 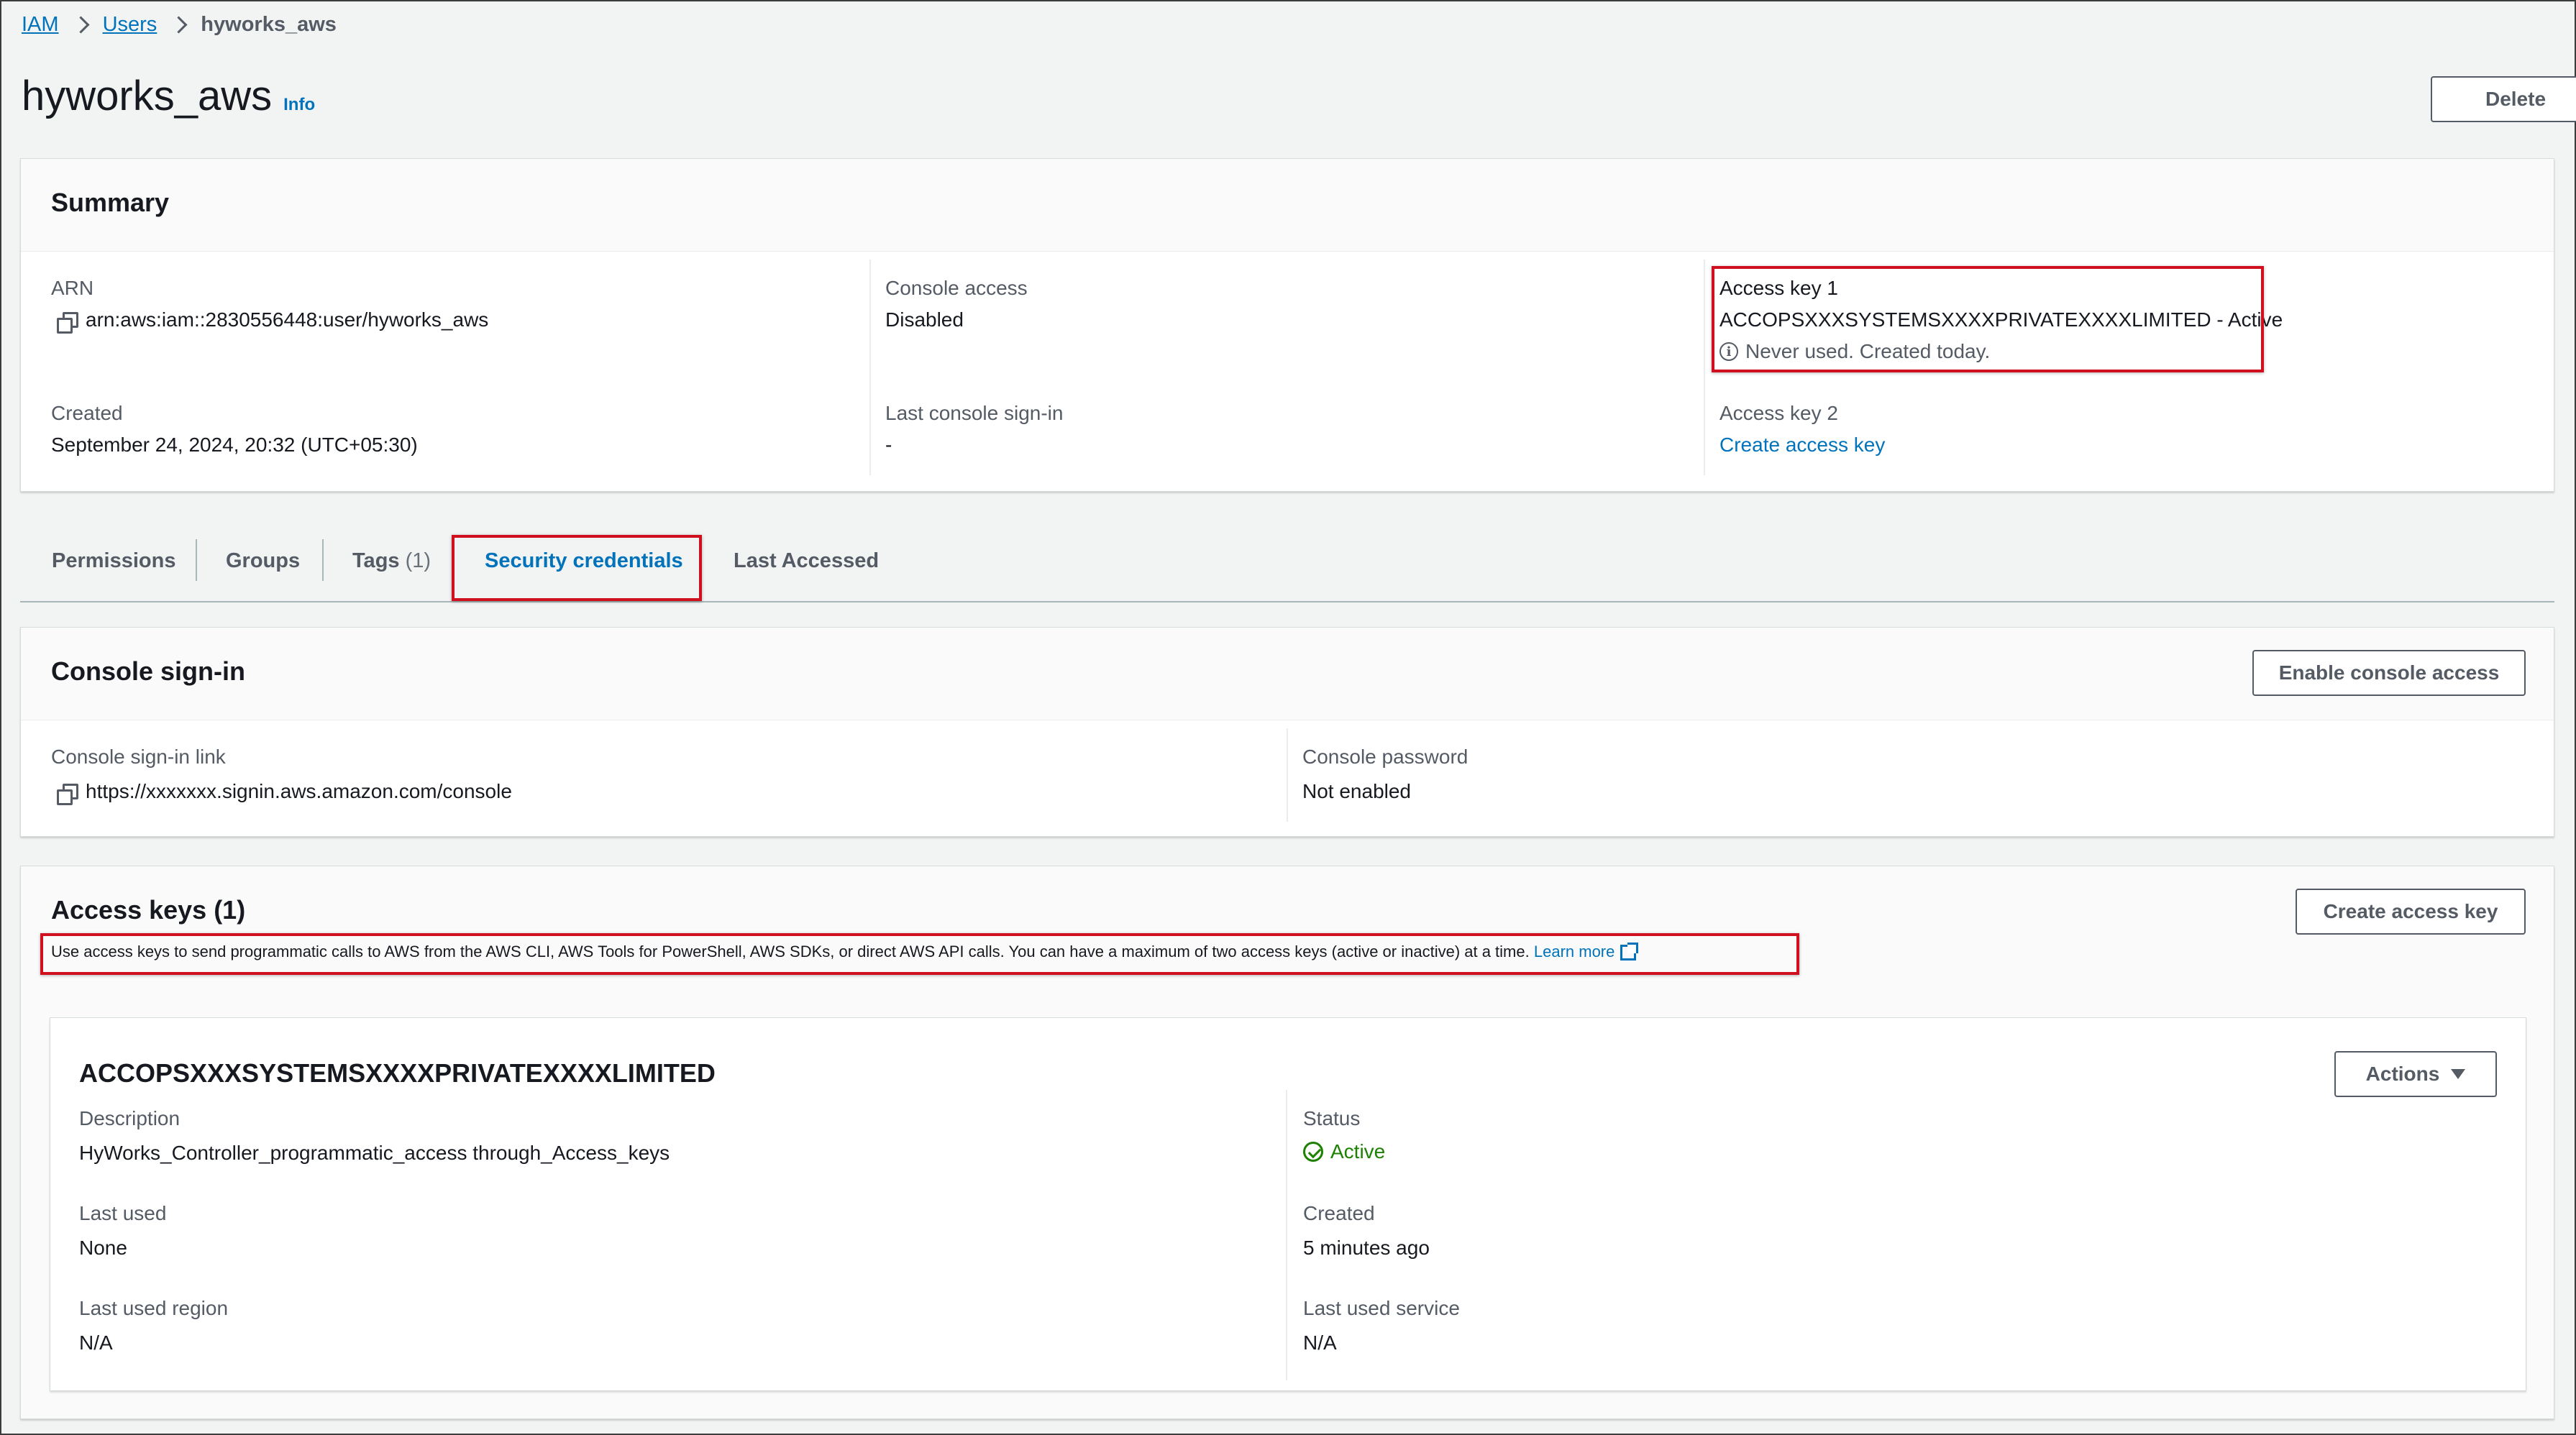 What do you see at coordinates (1358, 1151) in the screenshot?
I see `key-status-value: Active` at bounding box center [1358, 1151].